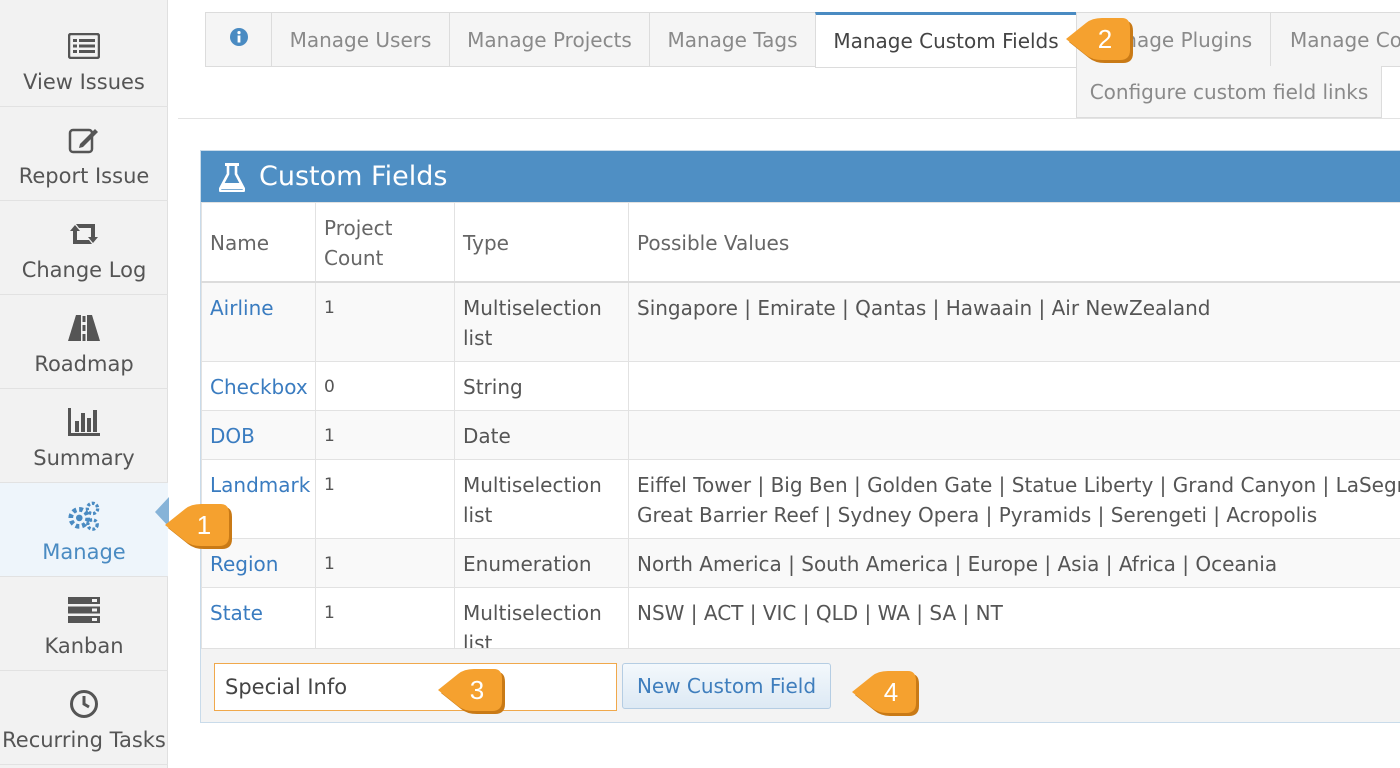  Describe the element at coordinates (84, 552) in the screenshot. I see `sidebar-item-label: Manage` at that location.